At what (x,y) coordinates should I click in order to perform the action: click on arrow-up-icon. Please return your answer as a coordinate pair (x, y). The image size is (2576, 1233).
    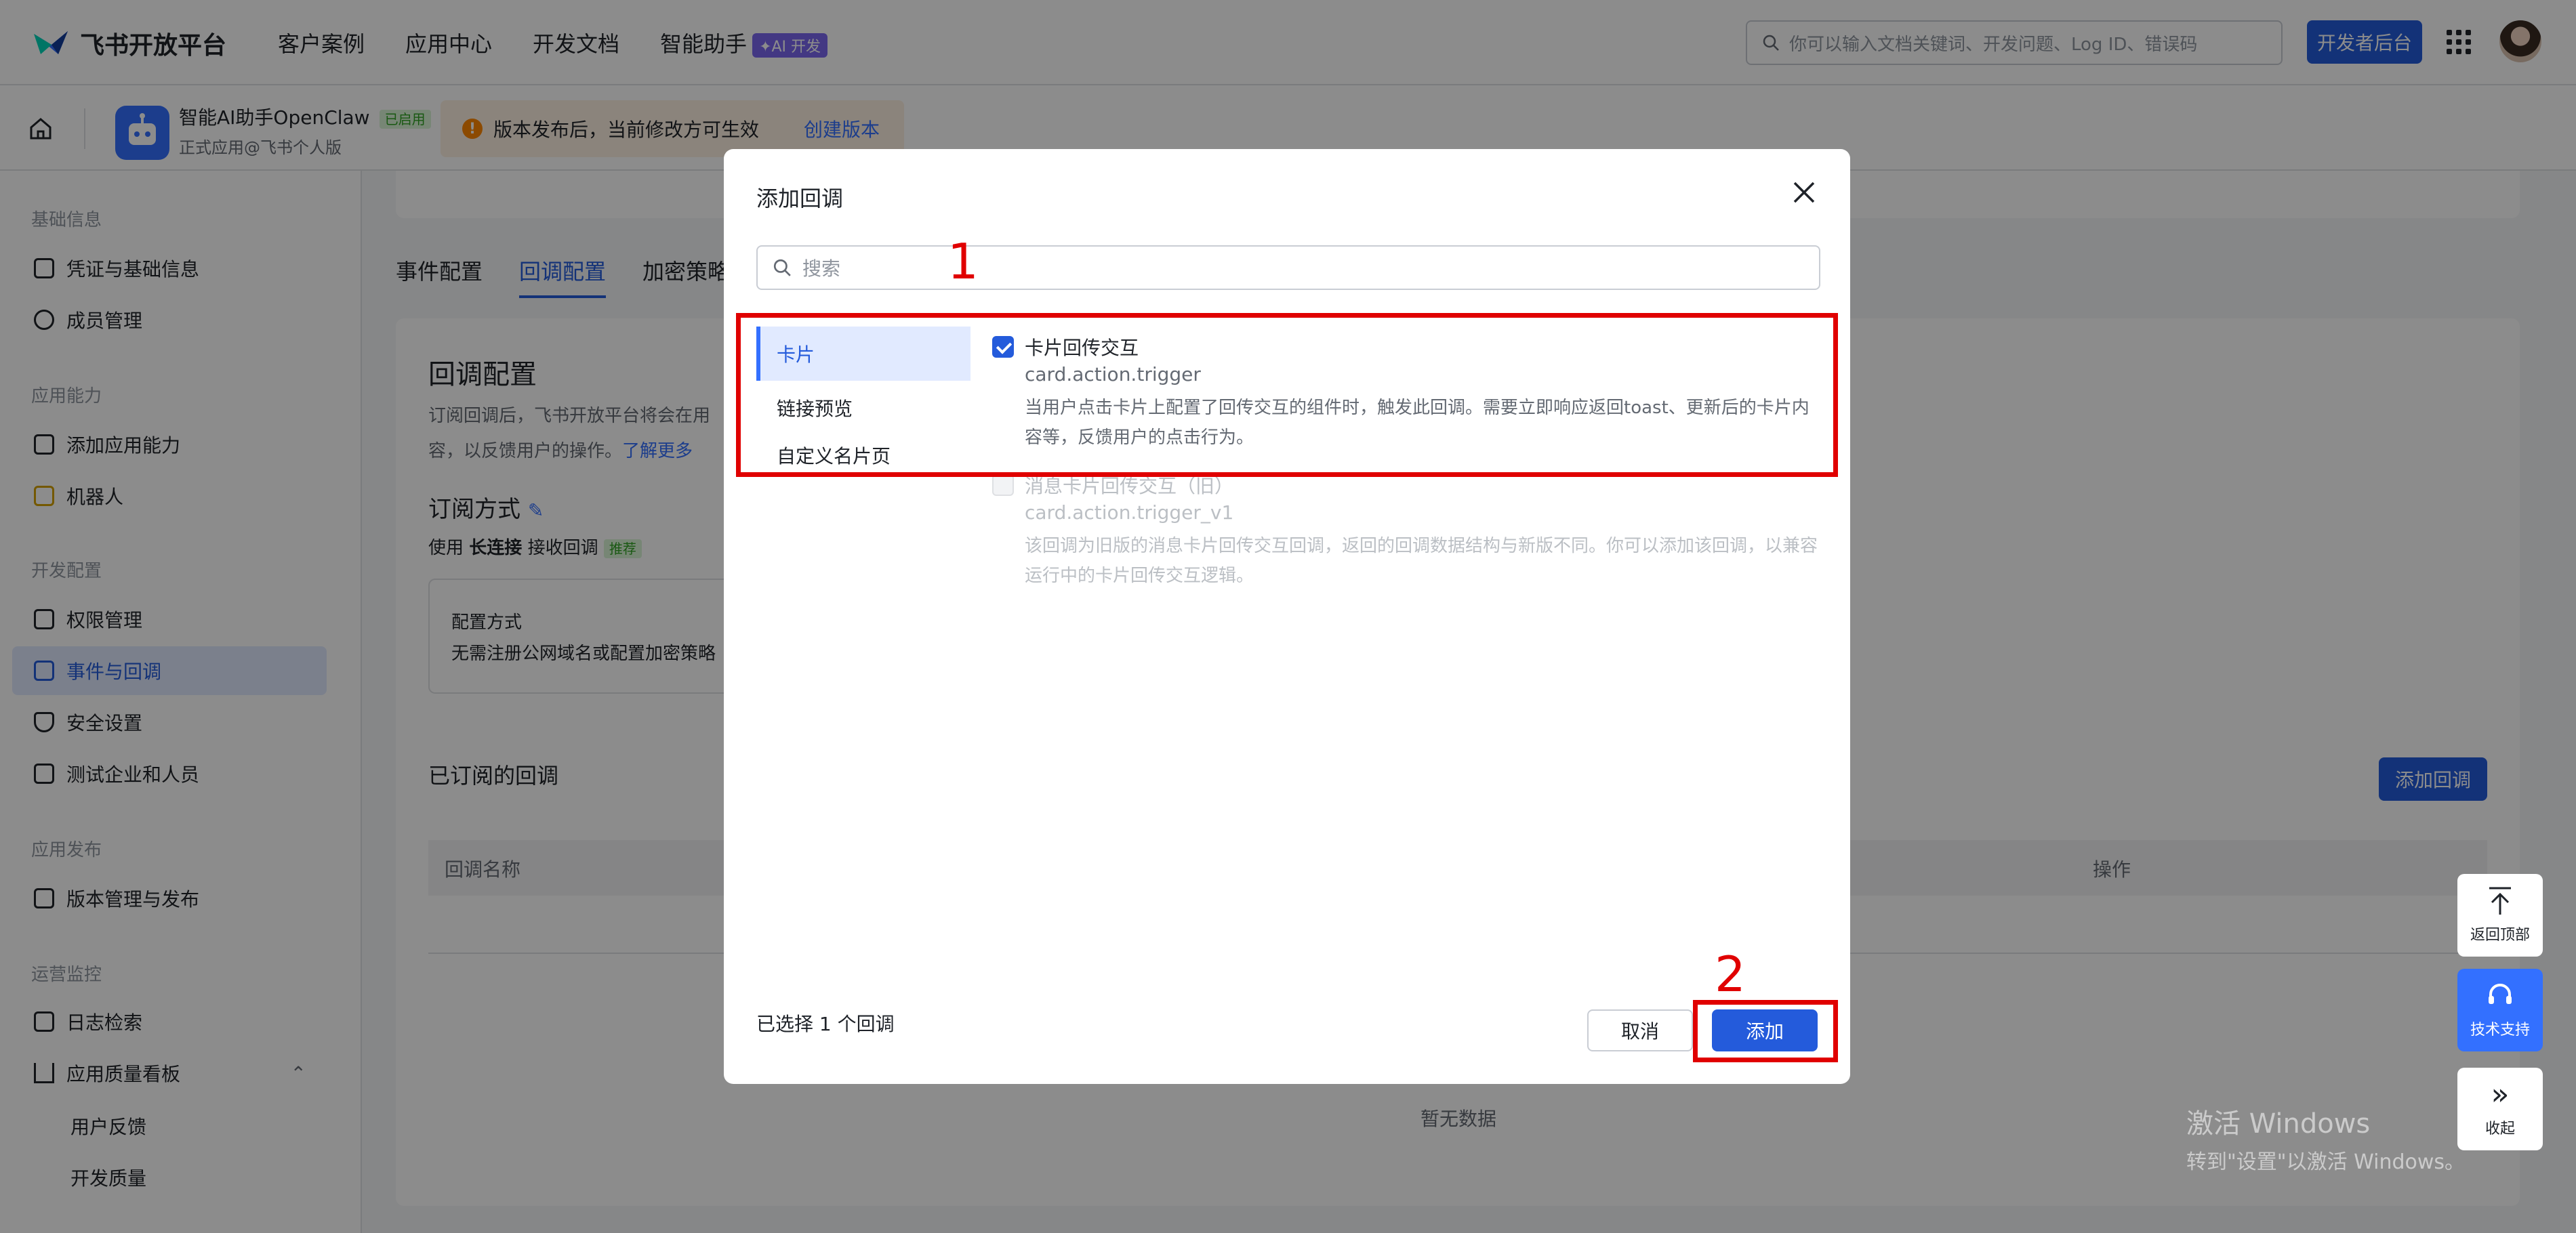
    Looking at the image, I should click on (2500, 901).